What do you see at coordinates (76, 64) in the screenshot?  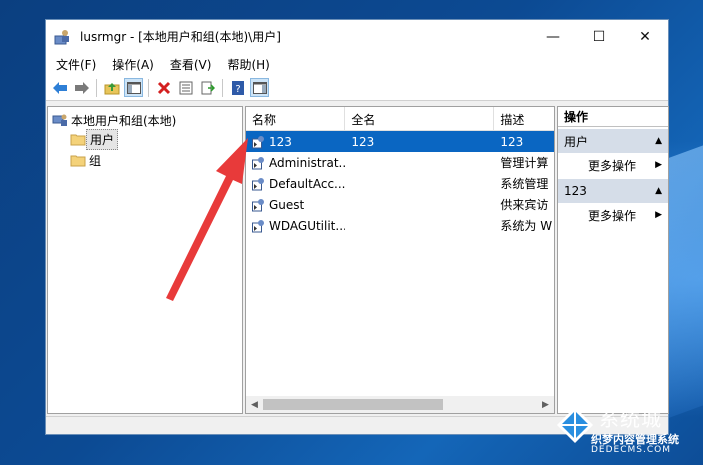 I see `menu-file: 文件(F)` at bounding box center [76, 64].